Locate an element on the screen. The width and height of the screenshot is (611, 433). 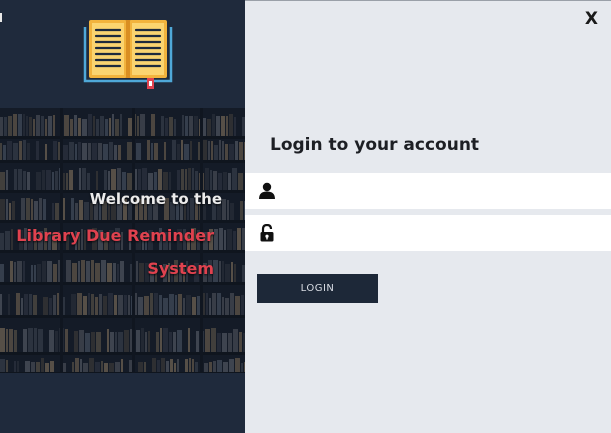
unlocked-padlock-icon is located at coordinates (267, 233).